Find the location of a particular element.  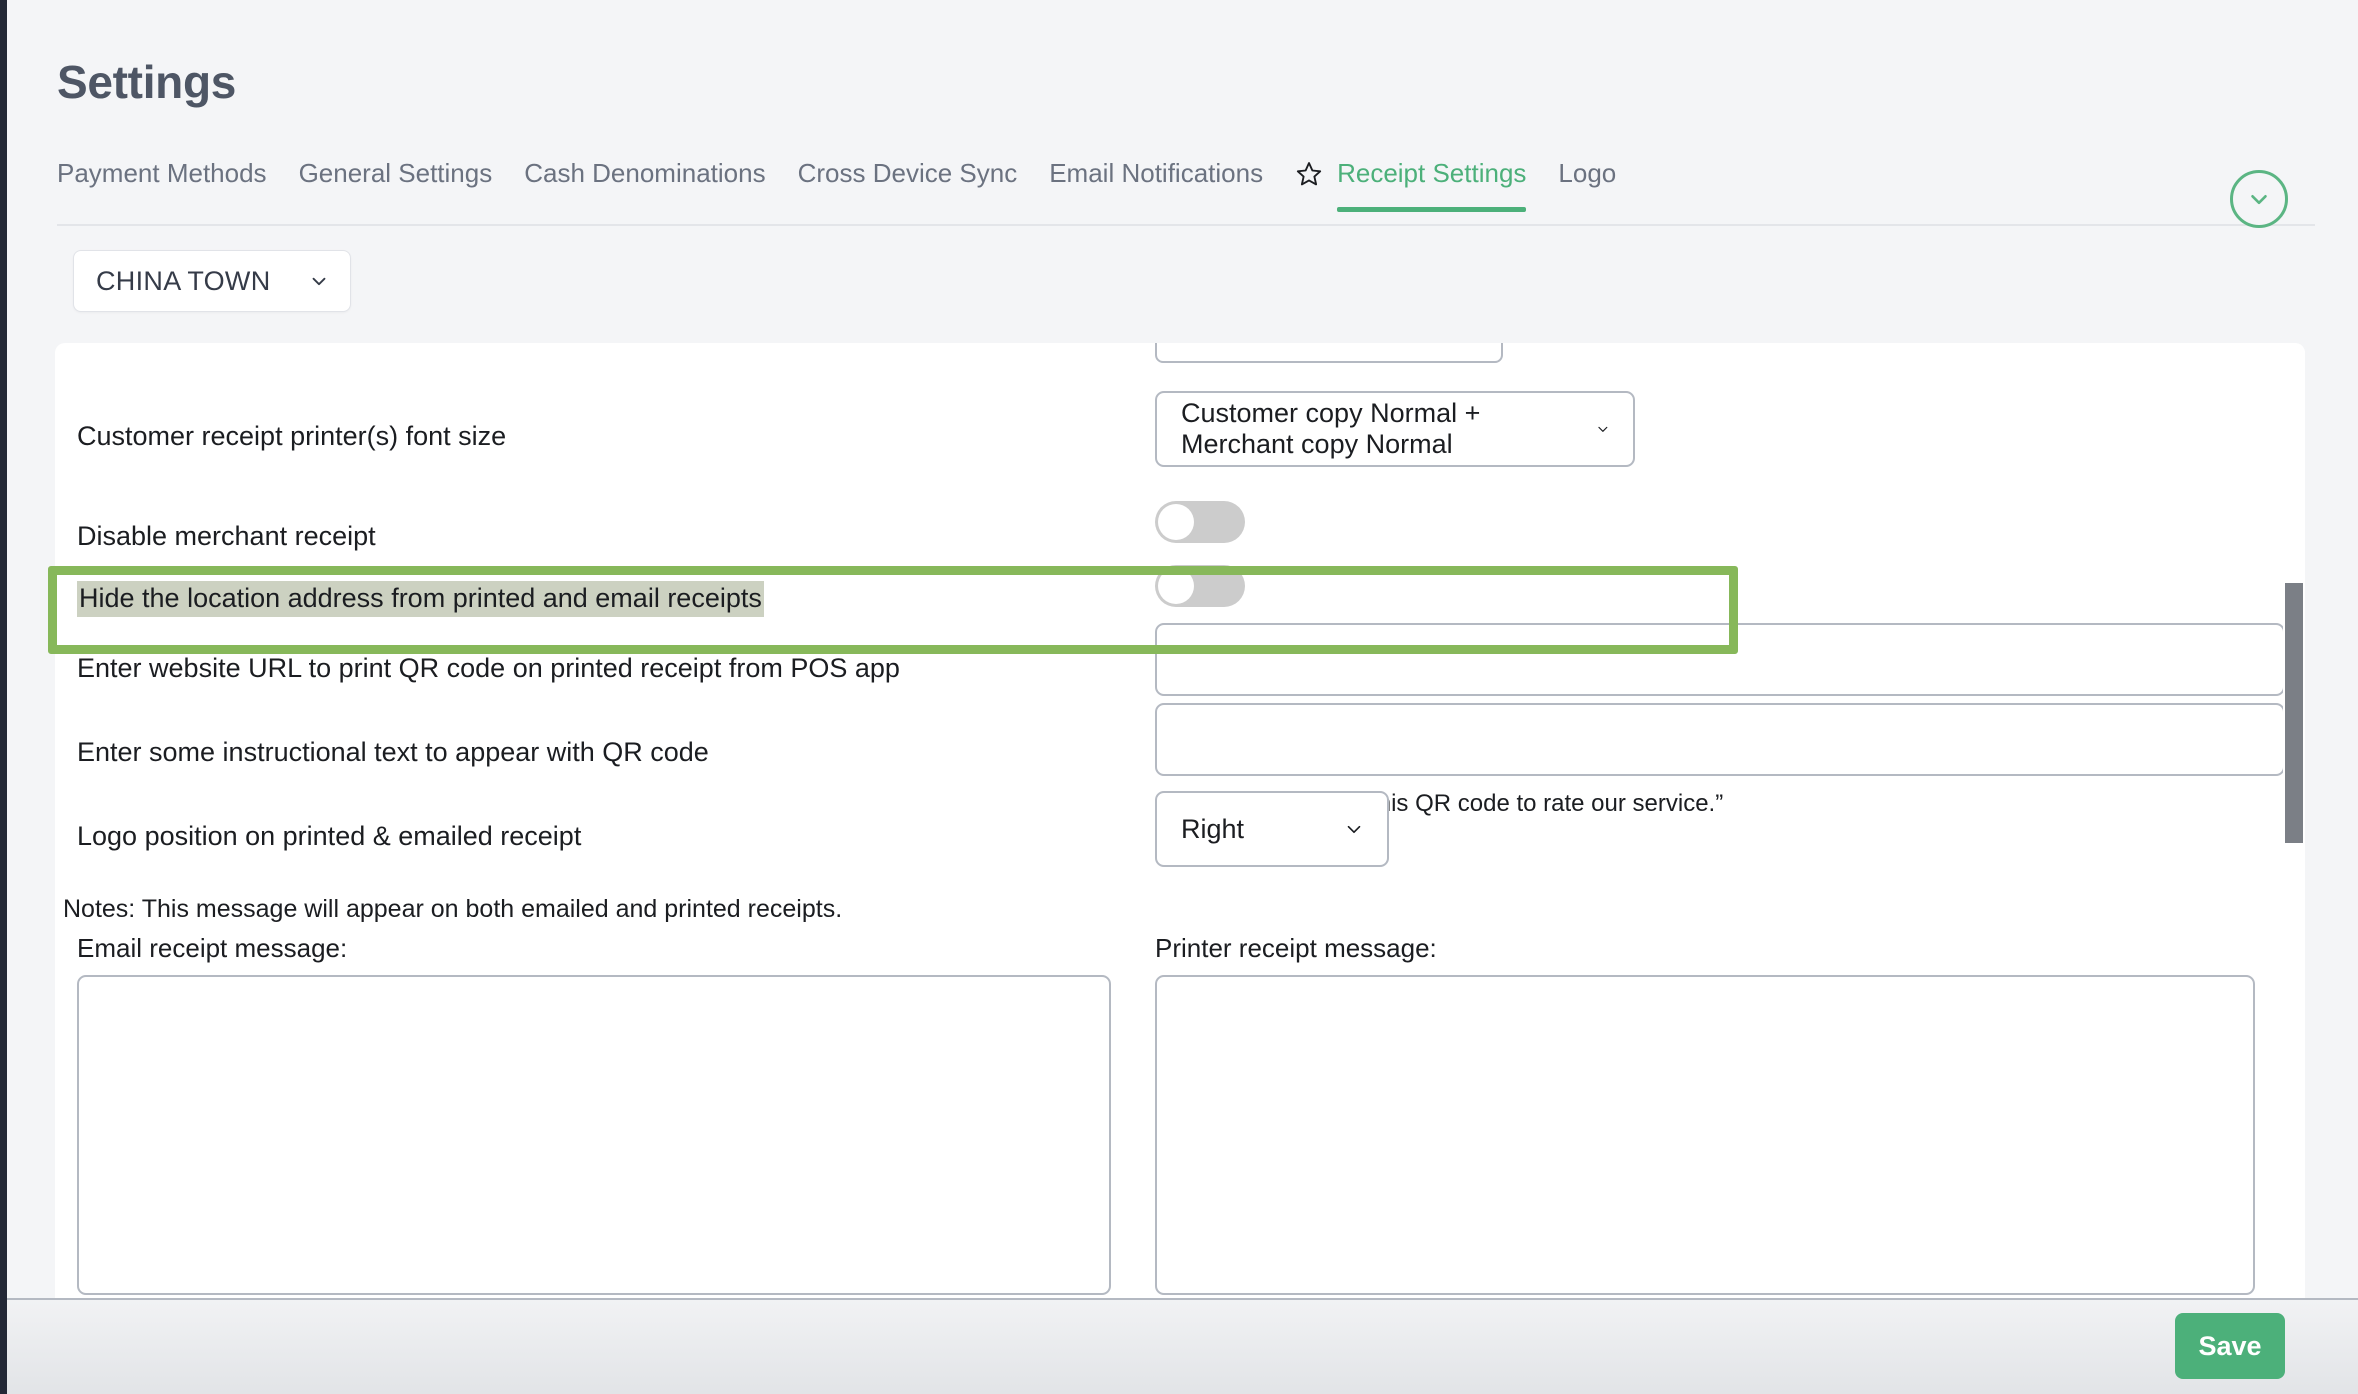

hide-location-address-toggle is located at coordinates (1200, 586).